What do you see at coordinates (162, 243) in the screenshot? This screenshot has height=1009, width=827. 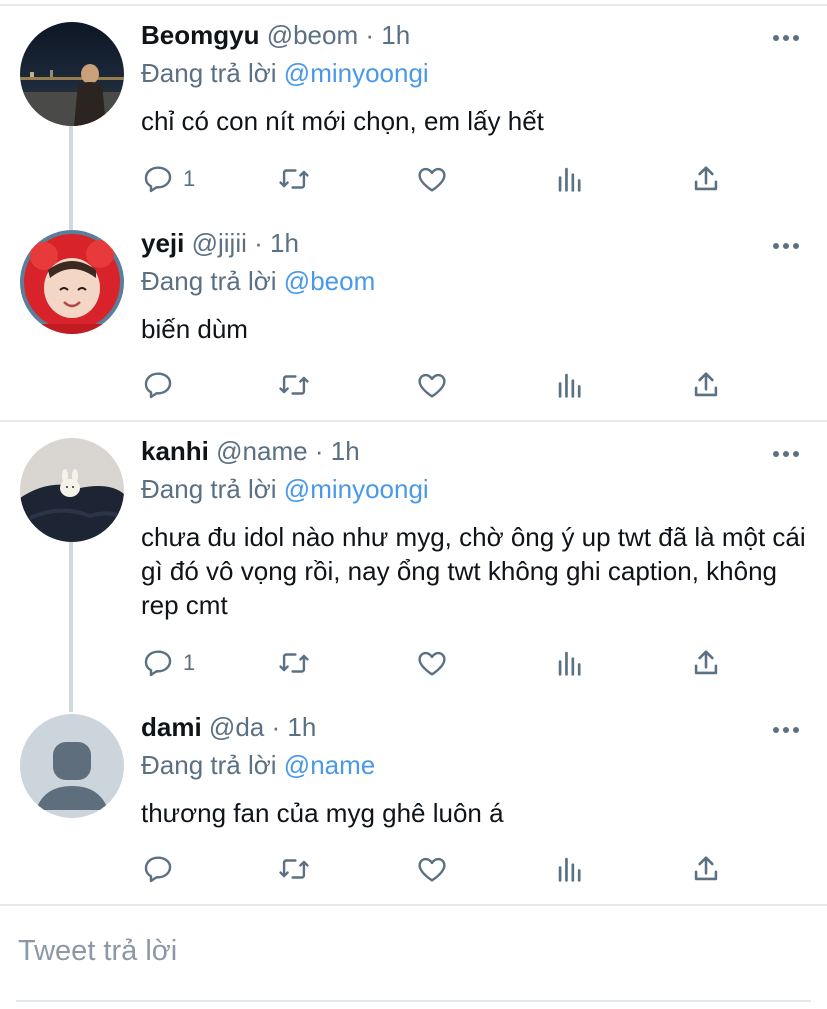 I see `display-name: yeji` at bounding box center [162, 243].